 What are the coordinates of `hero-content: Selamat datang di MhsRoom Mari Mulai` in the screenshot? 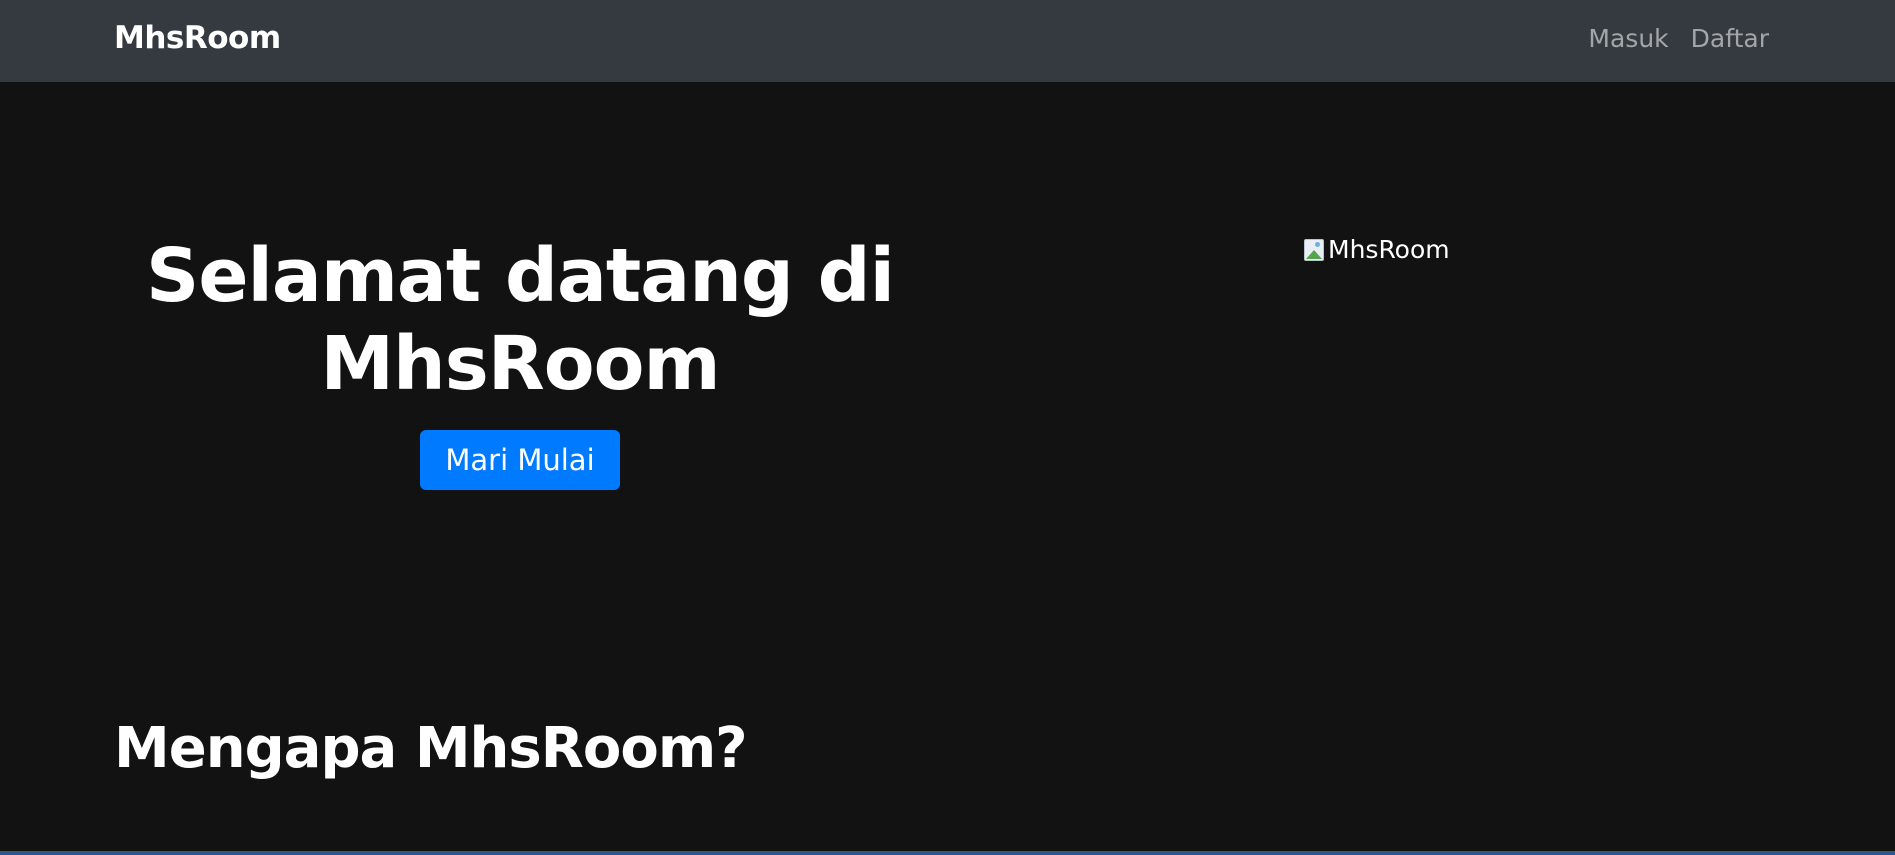 It's located at (520, 361).